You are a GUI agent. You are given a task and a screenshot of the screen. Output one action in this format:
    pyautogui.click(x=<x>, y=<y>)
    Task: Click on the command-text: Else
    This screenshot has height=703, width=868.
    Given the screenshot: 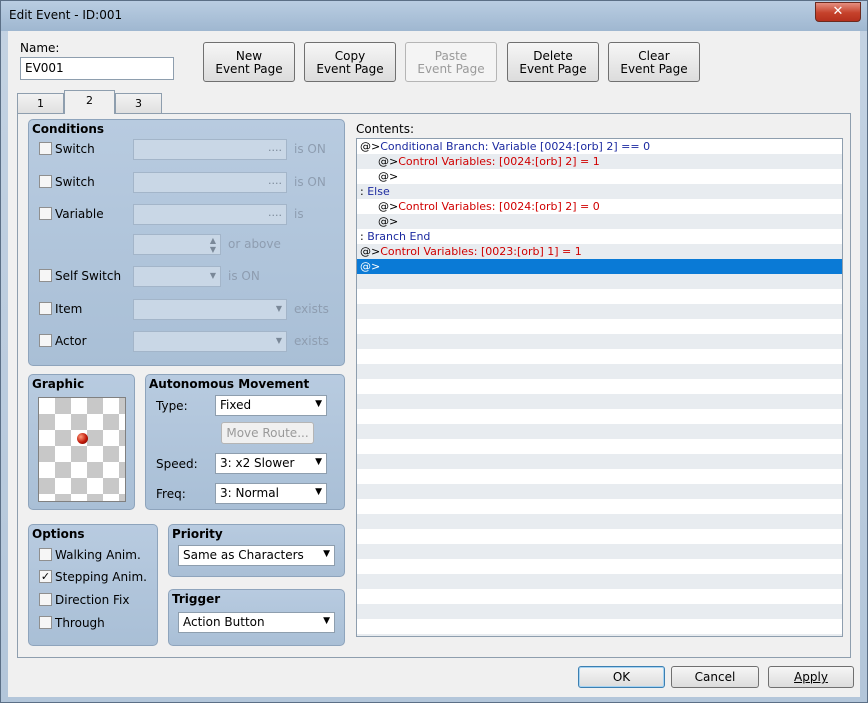 What is the action you would take?
    pyautogui.click(x=378, y=191)
    